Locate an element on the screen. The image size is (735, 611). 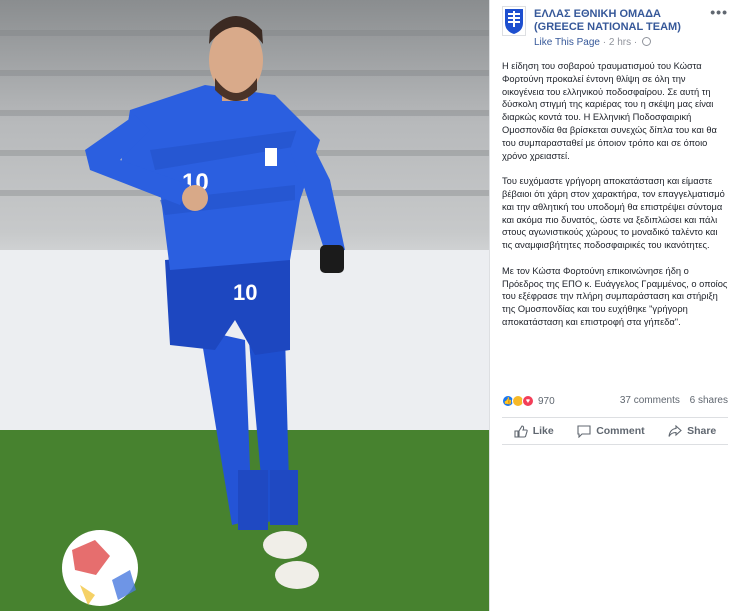
like-button: Like is located at coordinates (534, 431).